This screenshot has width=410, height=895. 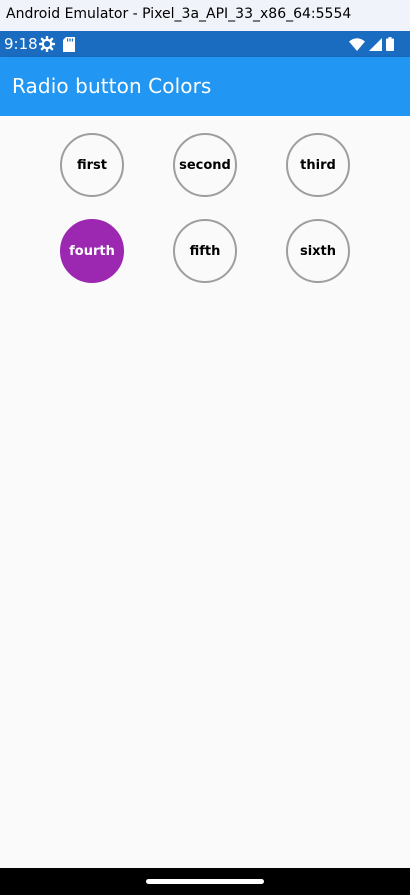 I want to click on radio-option-first: first, so click(x=92, y=165).